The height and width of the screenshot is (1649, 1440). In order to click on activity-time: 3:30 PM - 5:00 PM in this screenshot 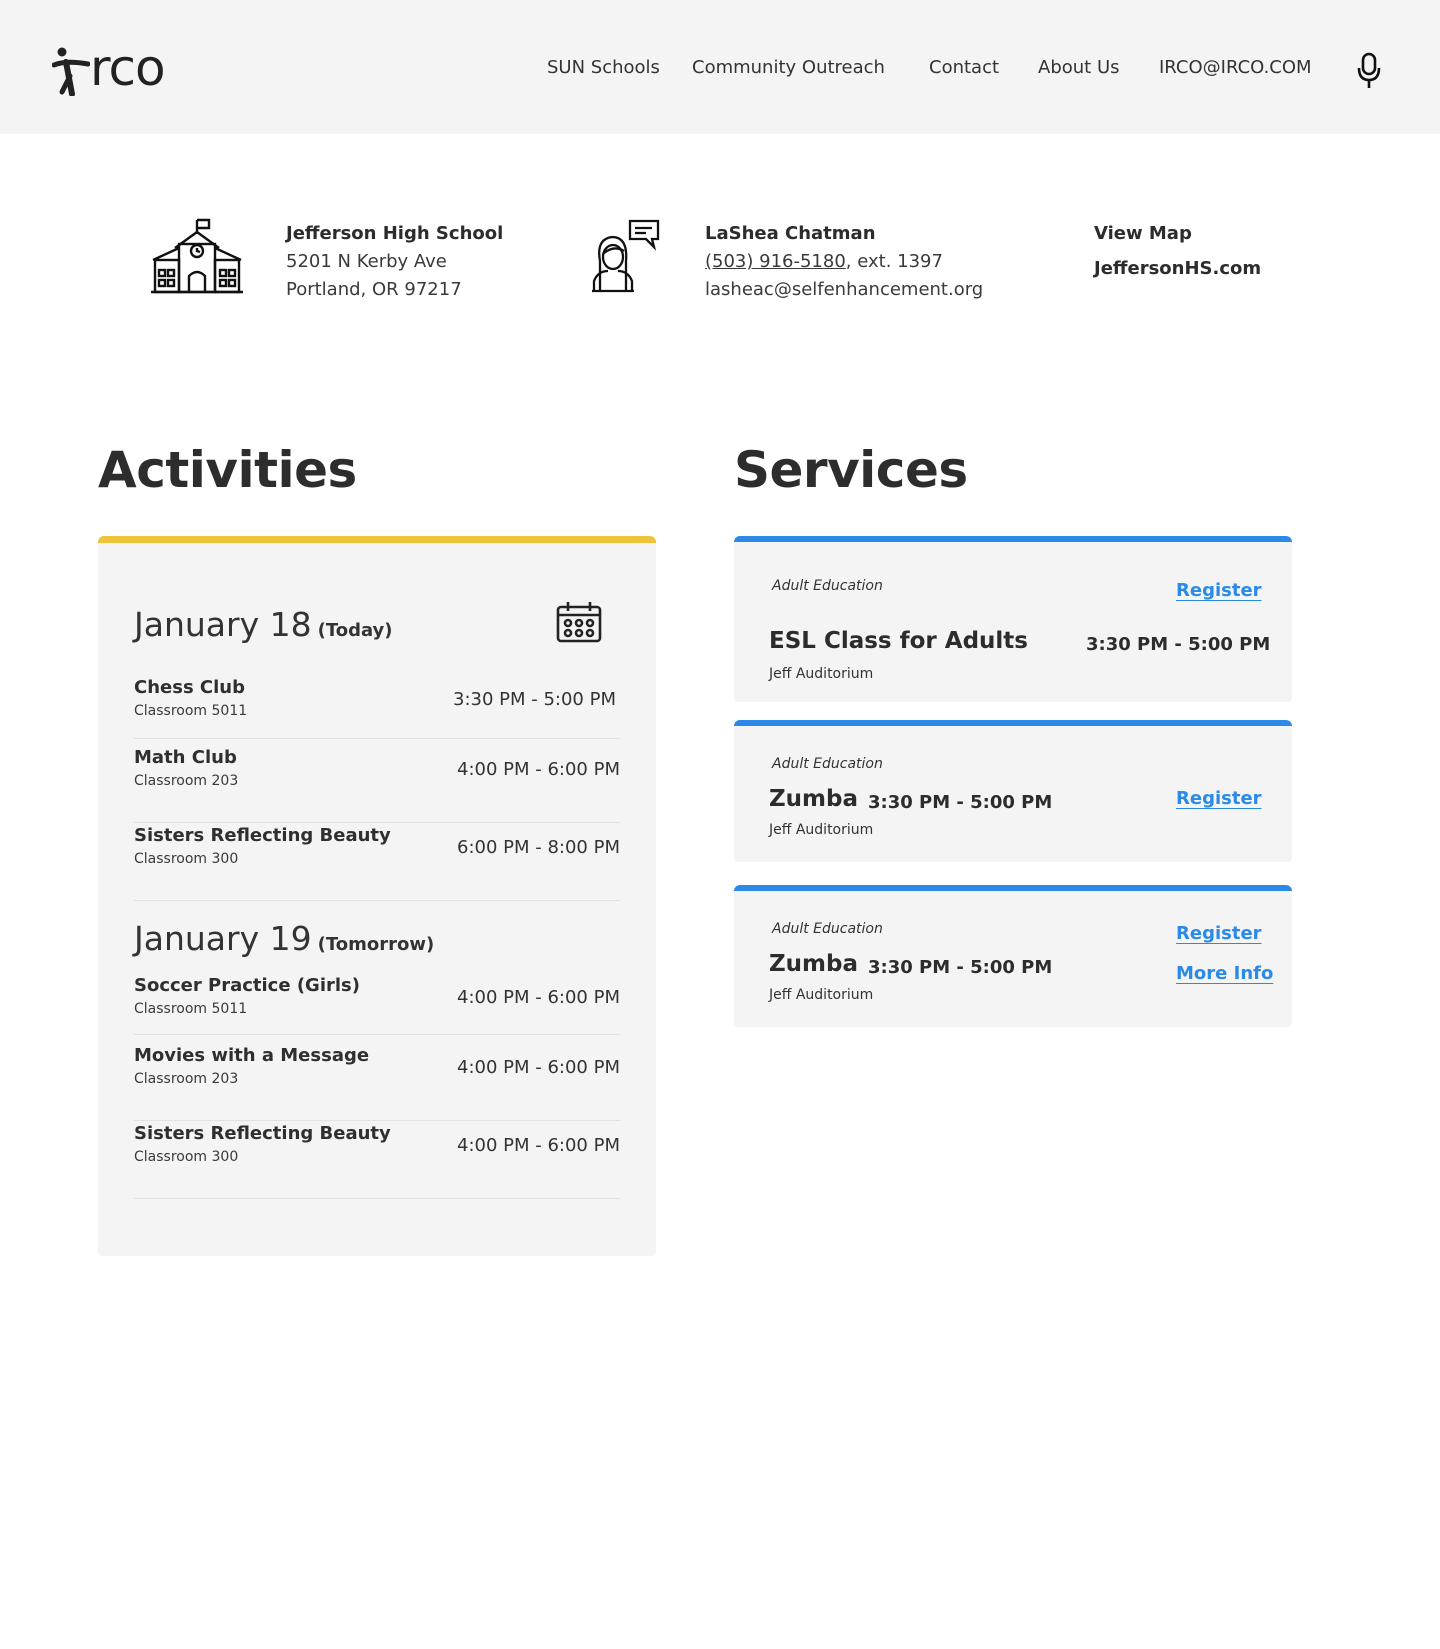, I will do `click(534, 699)`.